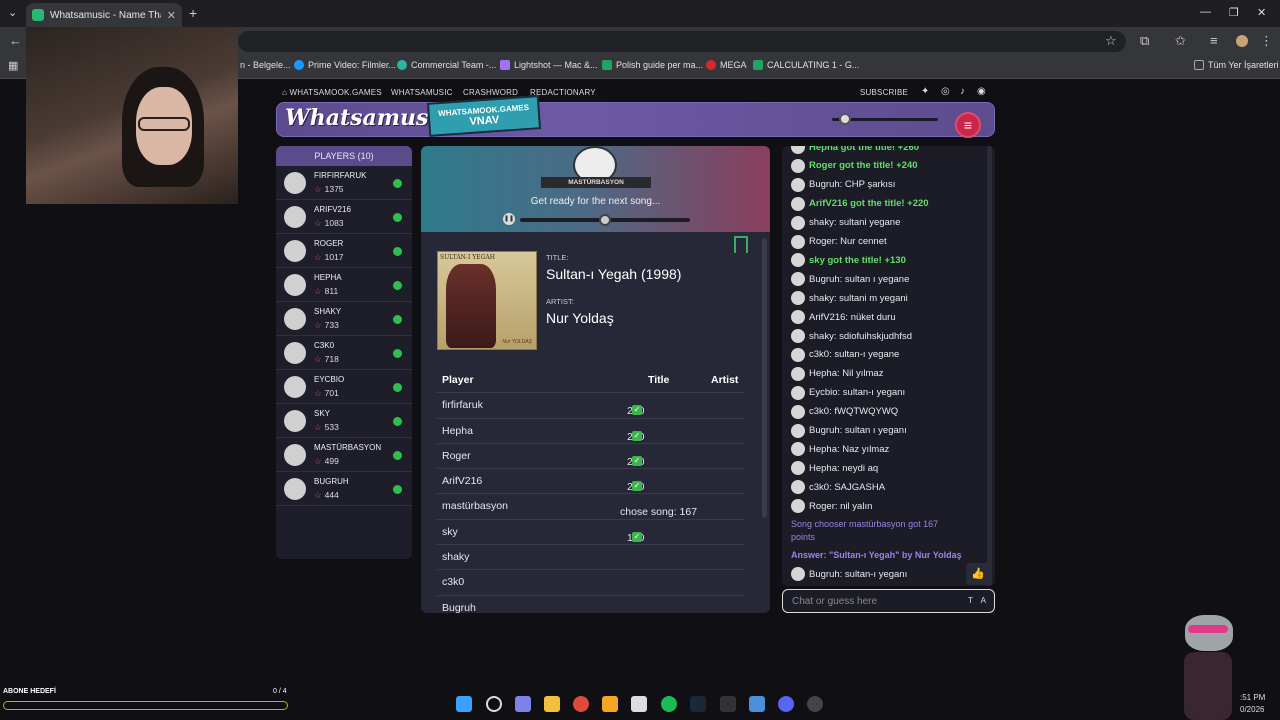  What do you see at coordinates (1236, 65) in the screenshot?
I see `all-bookmarks: Tüm Yer İşaretleri` at bounding box center [1236, 65].